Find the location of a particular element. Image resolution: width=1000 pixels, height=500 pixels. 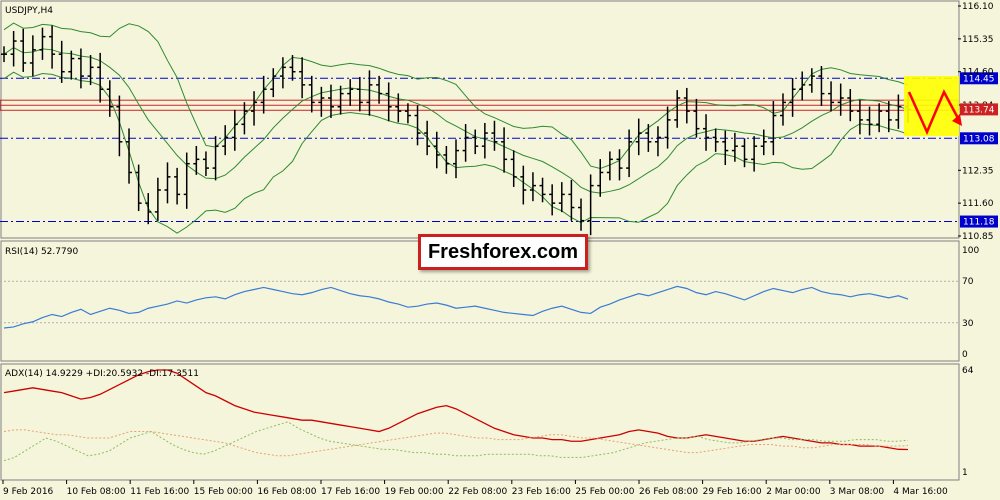

x-tick-label-0: 9 Feb 2016 is located at coordinates (28, 492).